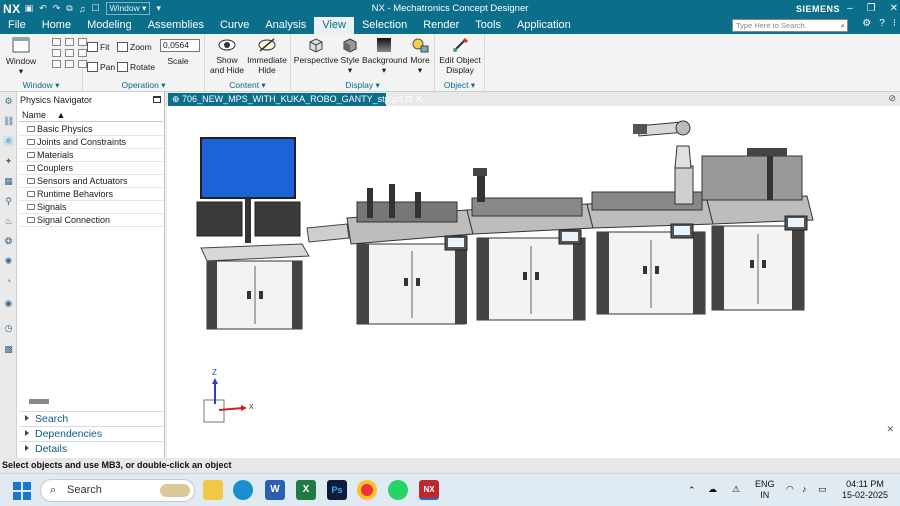 Image resolution: width=900 pixels, height=506 pixels. What do you see at coordinates (865, 490) in the screenshot?
I see `clock: 04:11 PM 15-02-2025` at bounding box center [865, 490].